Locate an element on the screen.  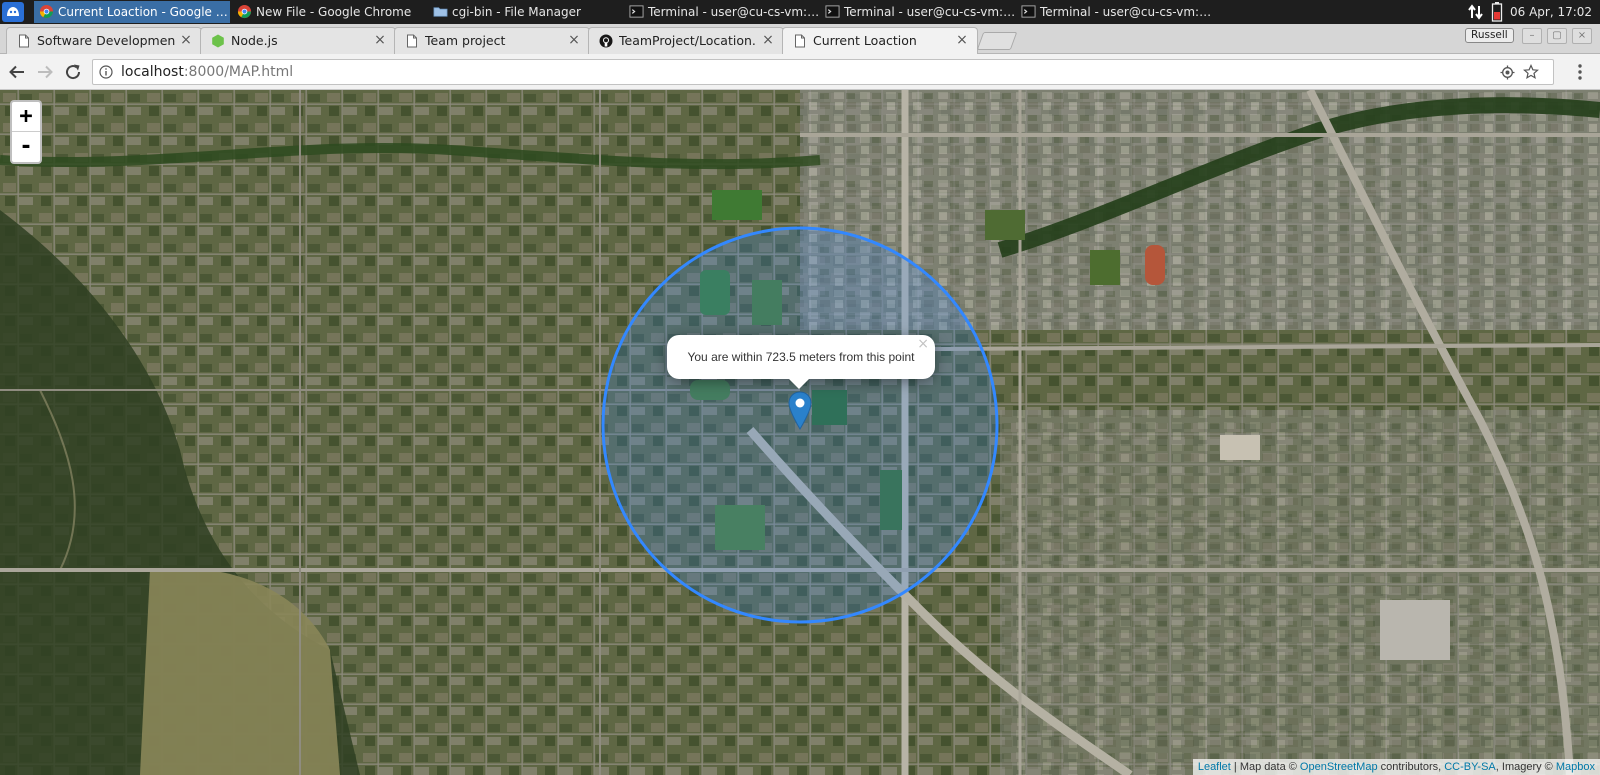
attribution-imagery: , Imagery © is located at coordinates (1525, 767).